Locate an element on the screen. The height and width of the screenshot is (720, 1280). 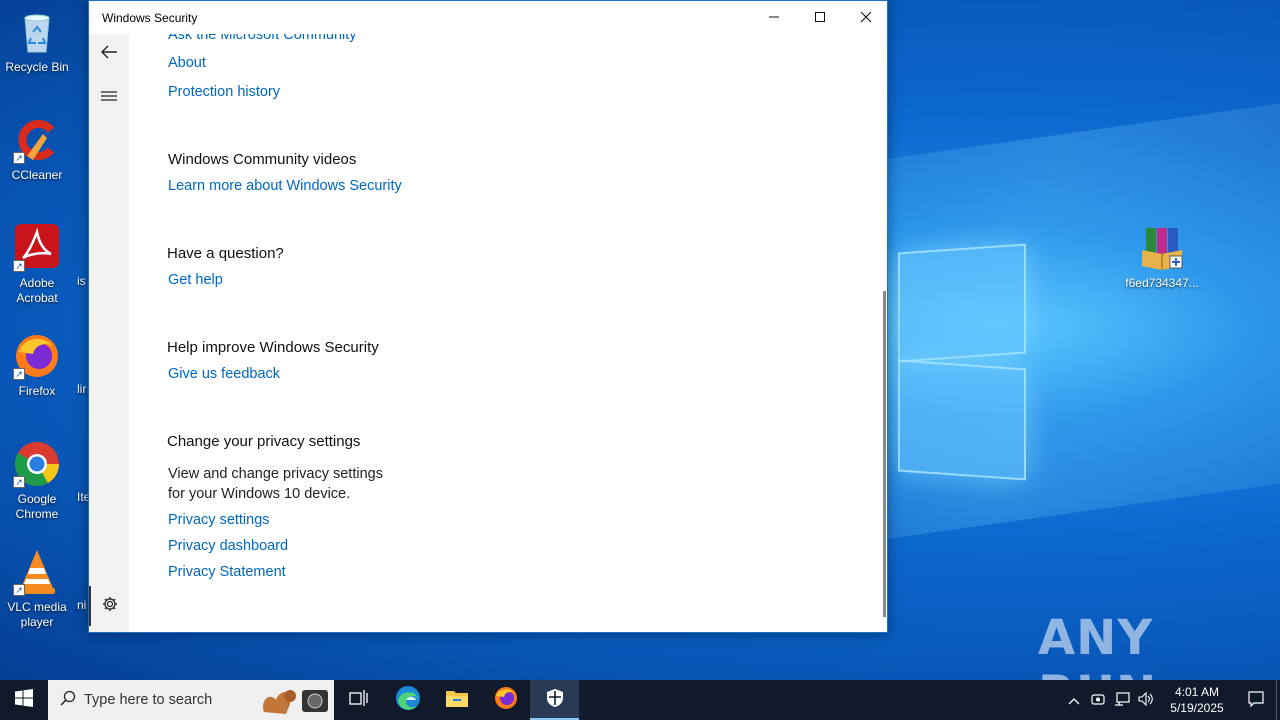
clock-time: 4:01 AM is located at coordinates (1197, 692).